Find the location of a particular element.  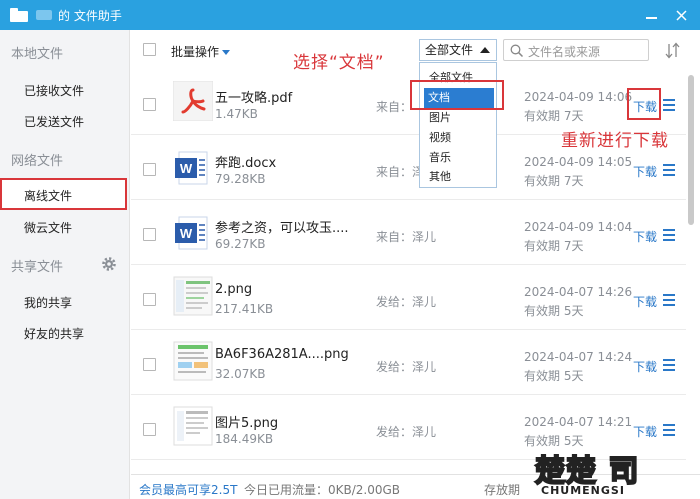

file-size: 79.28KB is located at coordinates (240, 179).